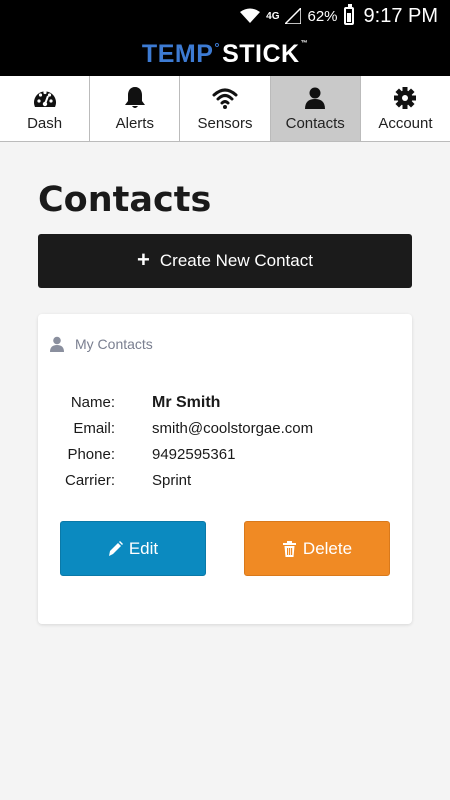  Describe the element at coordinates (186, 402) in the screenshot. I see `name-value: Mr Smith` at that location.